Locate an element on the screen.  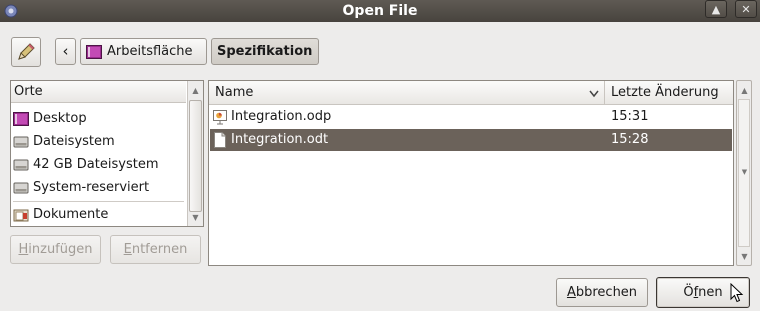
file-list-scrollbar: ▲ ▼ ▼ is located at coordinates (744, 173).